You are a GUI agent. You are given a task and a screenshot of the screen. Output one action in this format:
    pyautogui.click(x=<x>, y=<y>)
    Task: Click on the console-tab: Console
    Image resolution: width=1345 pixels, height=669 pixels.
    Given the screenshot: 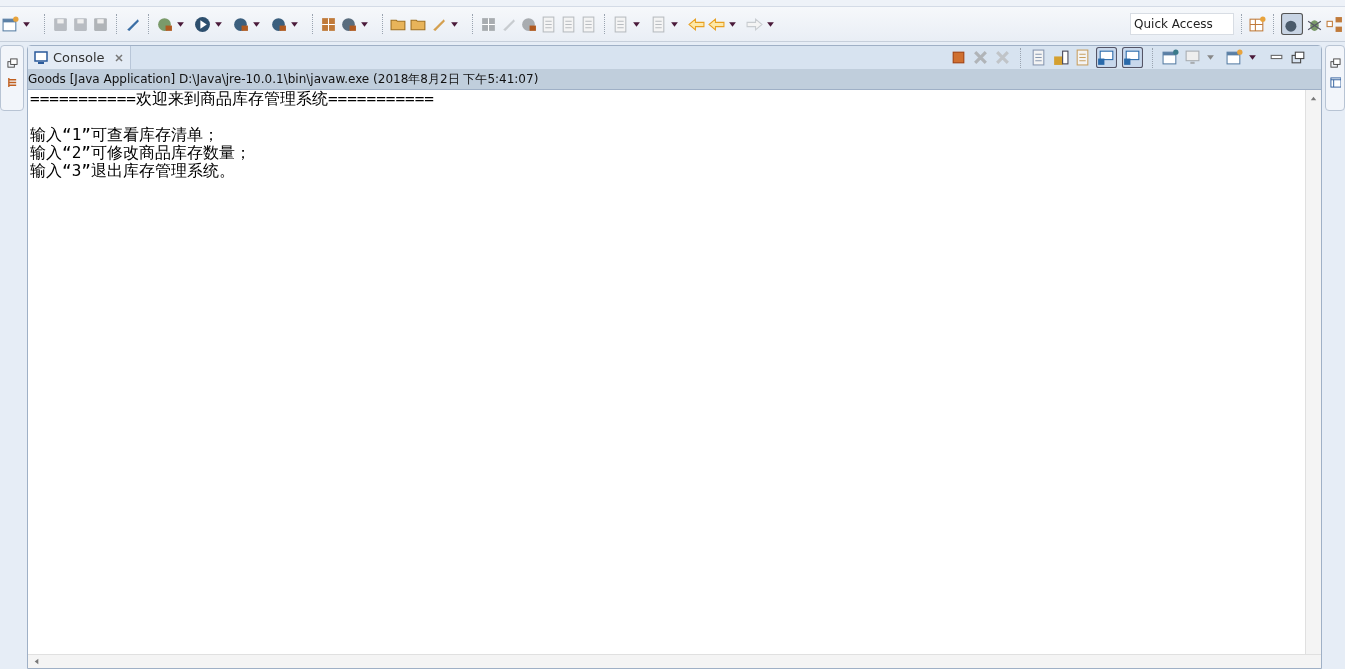 What is the action you would take?
    pyautogui.click(x=79, y=57)
    